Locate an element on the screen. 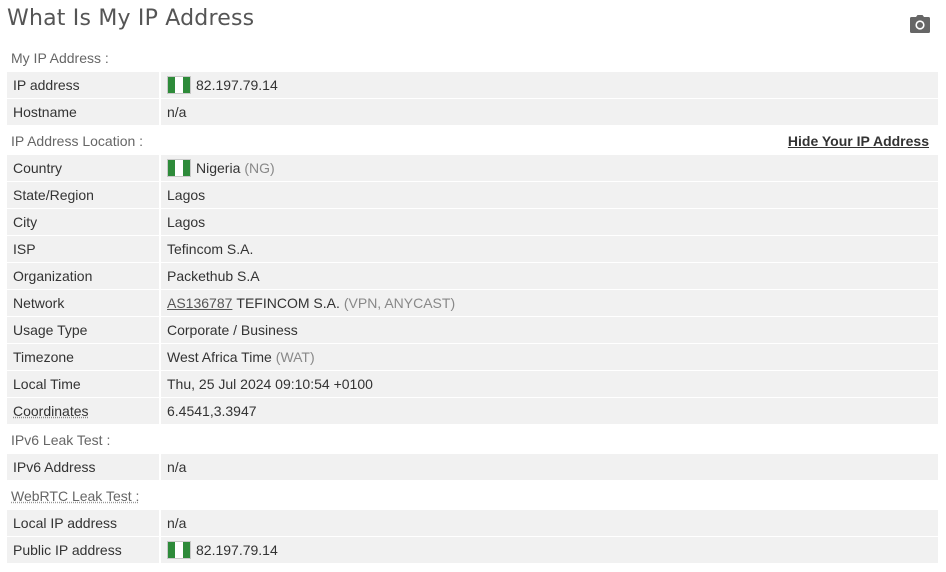  organization-row: Organization Packethub S.A is located at coordinates (472, 276).